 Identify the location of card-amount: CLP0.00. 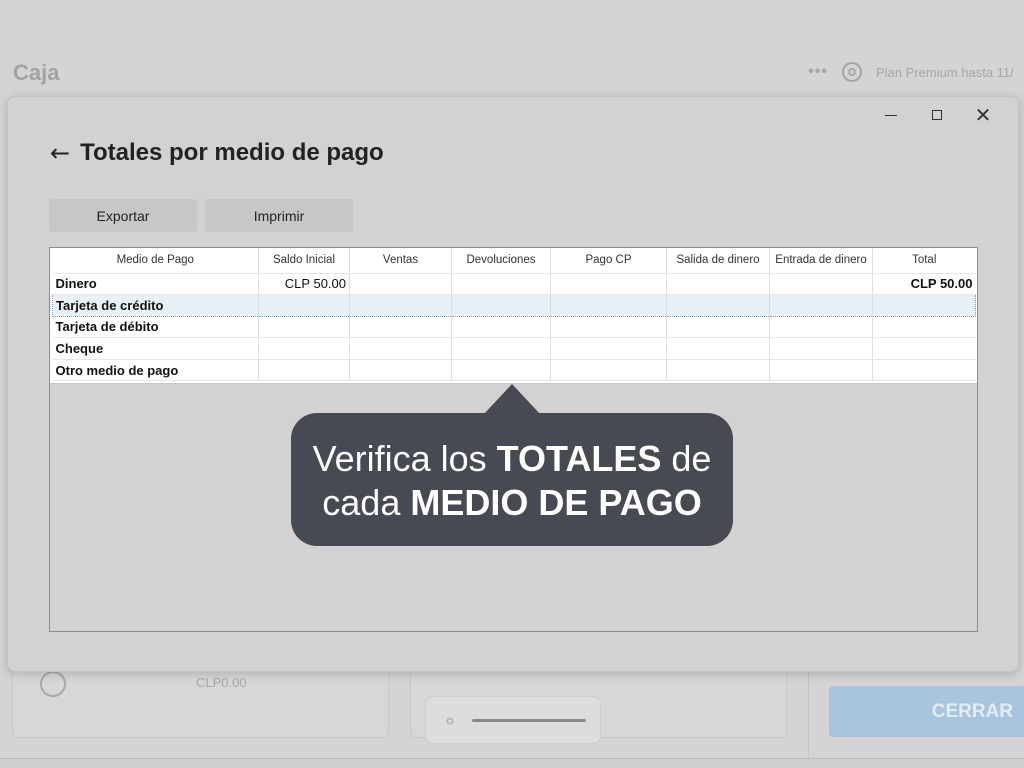
(221, 682).